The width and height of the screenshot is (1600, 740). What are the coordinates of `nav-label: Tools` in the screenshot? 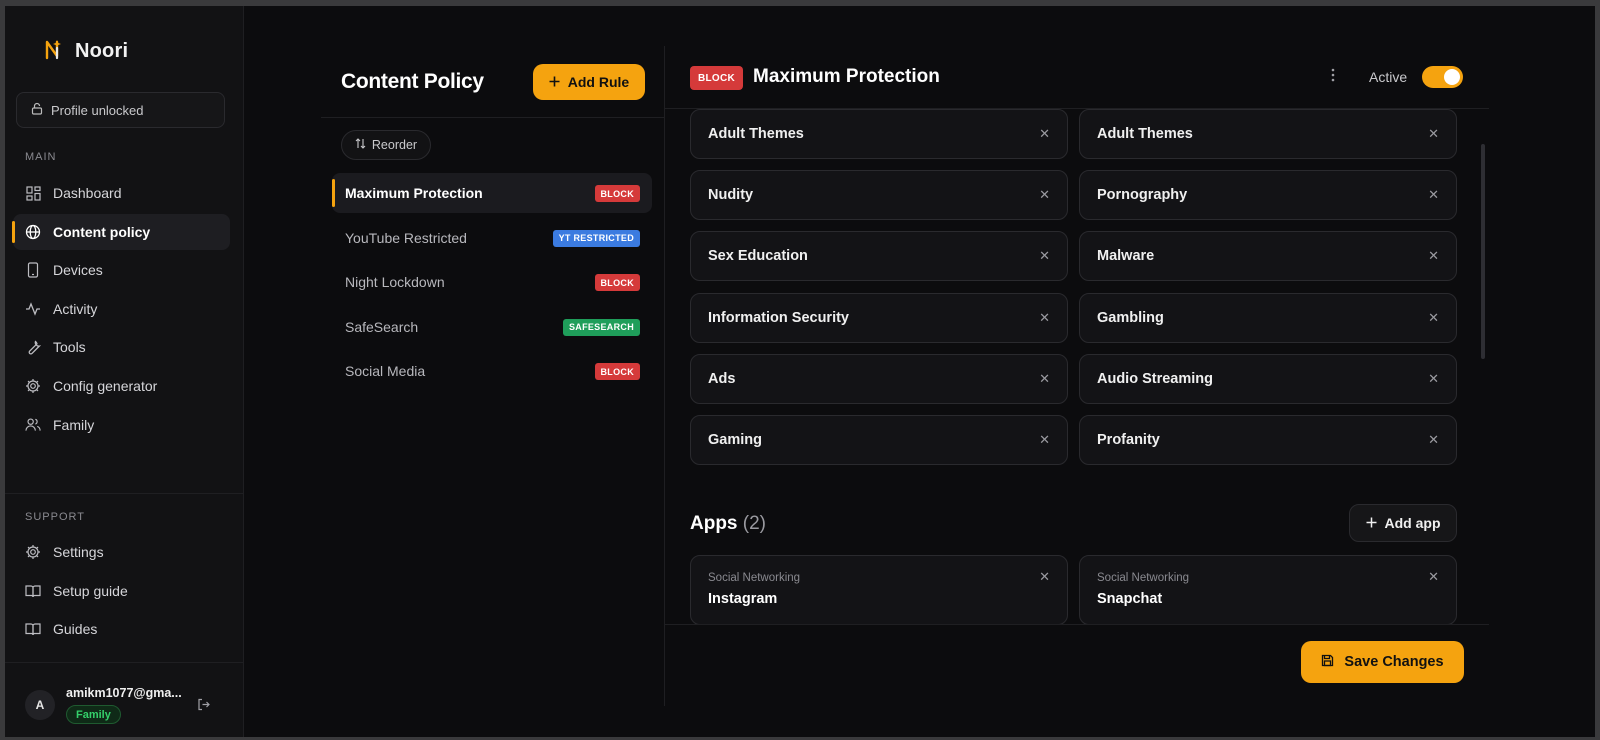 It's located at (69, 347).